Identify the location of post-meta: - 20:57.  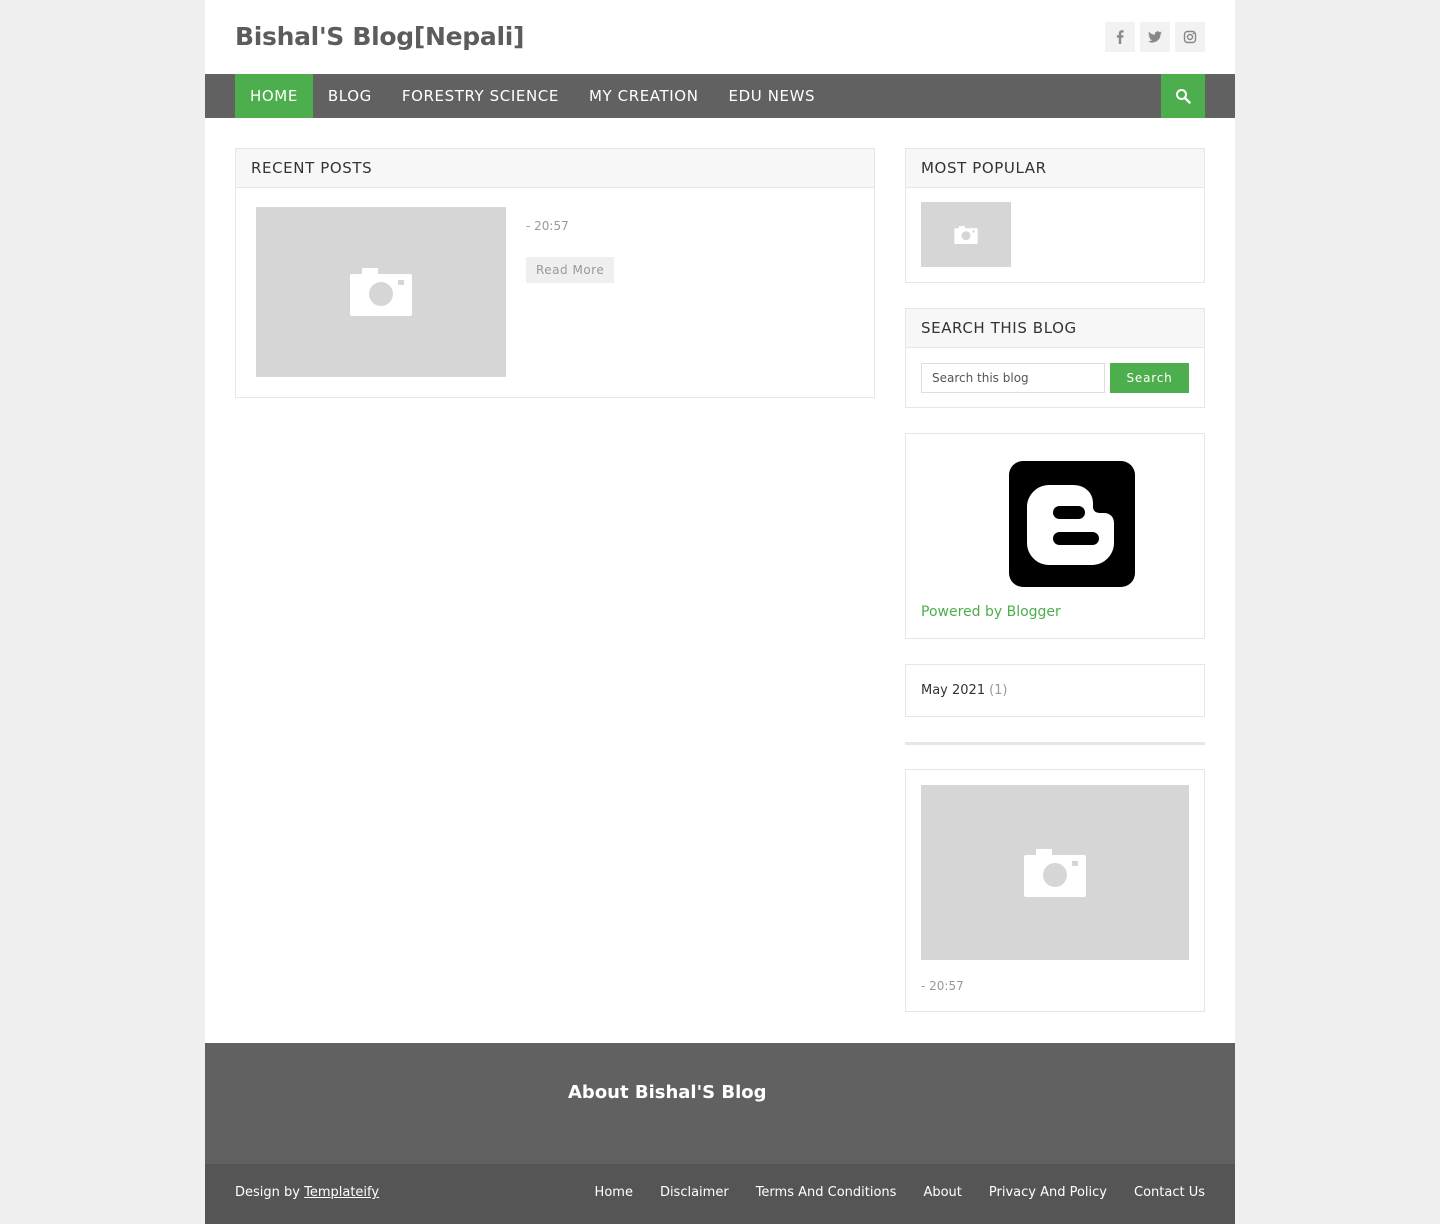
(547, 226).